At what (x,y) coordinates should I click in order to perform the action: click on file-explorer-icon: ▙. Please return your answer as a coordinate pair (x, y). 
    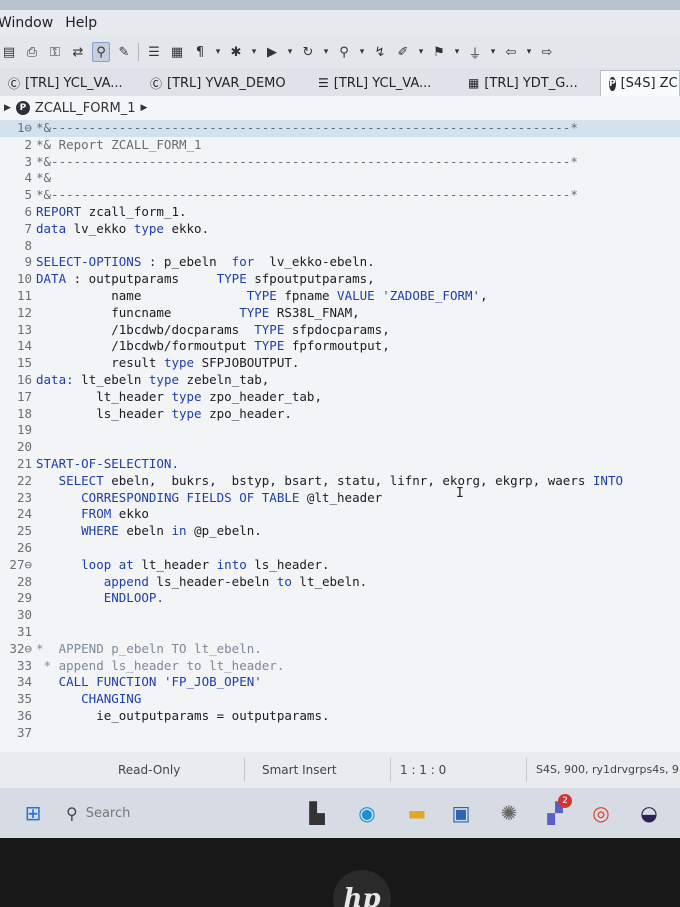
    Looking at the image, I should click on (317, 813).